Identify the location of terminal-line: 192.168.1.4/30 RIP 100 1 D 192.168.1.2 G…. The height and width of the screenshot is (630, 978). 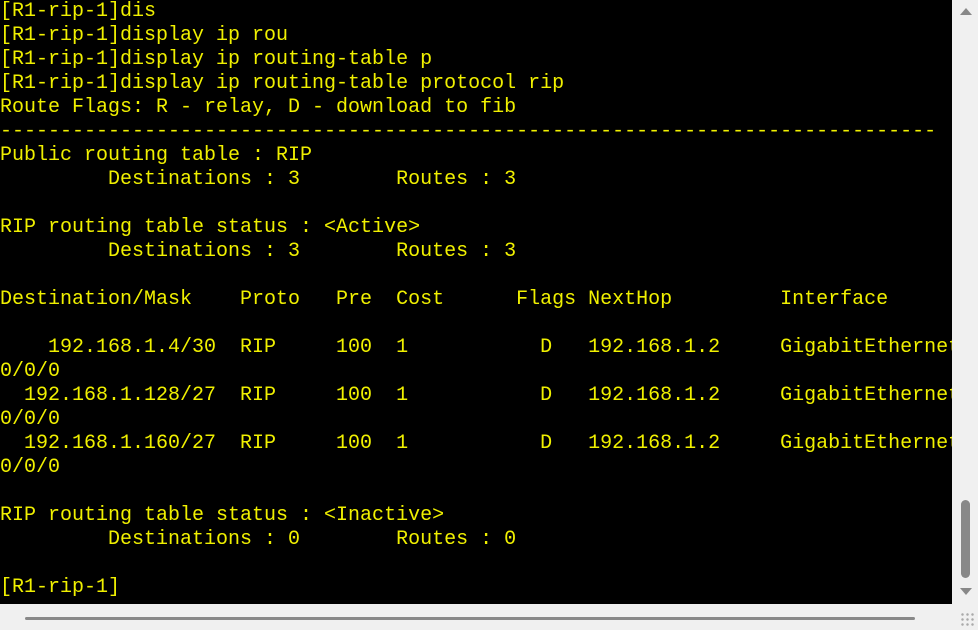
(476, 347).